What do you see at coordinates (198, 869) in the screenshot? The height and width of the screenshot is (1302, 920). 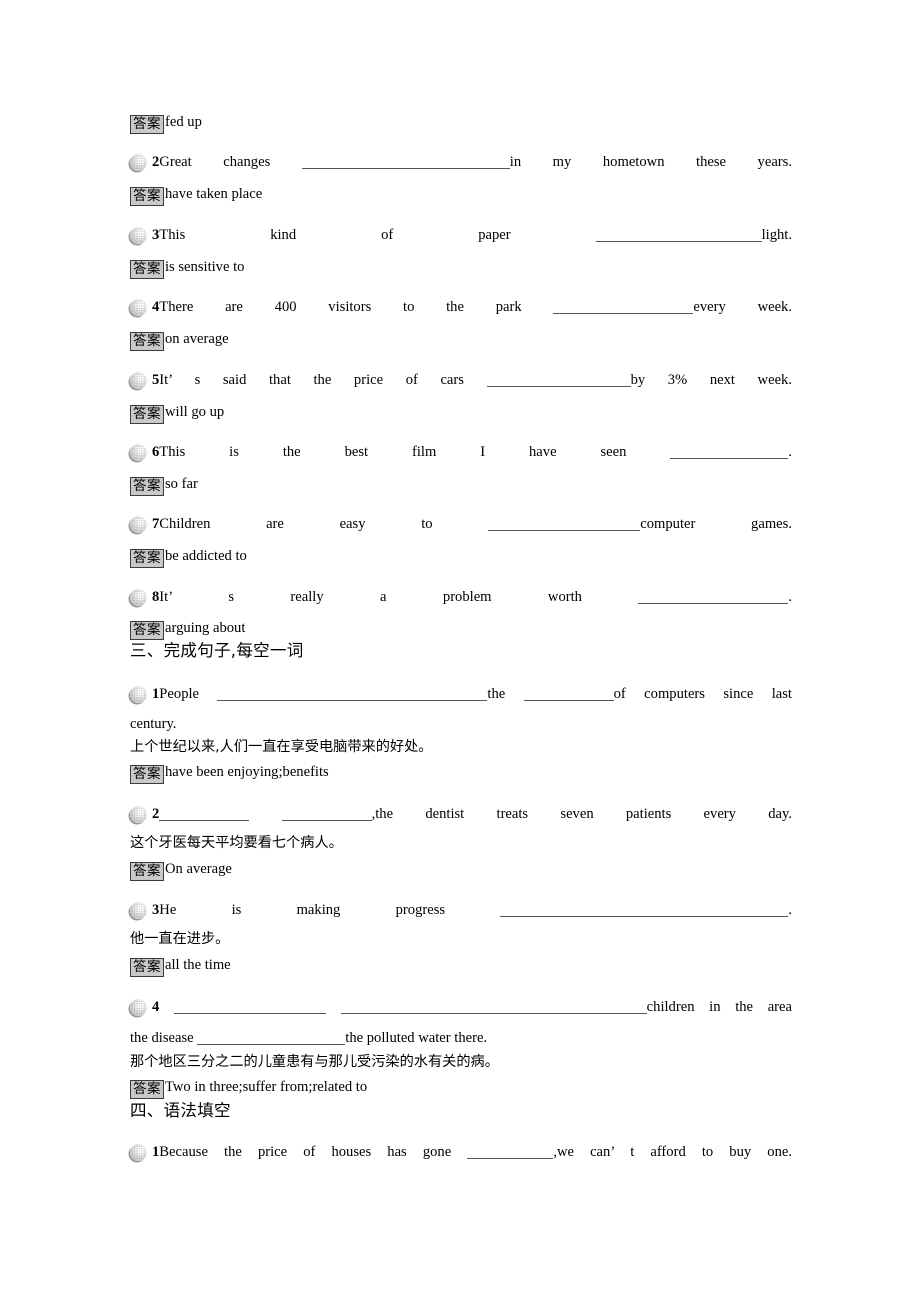 I see `answer-text: On average` at bounding box center [198, 869].